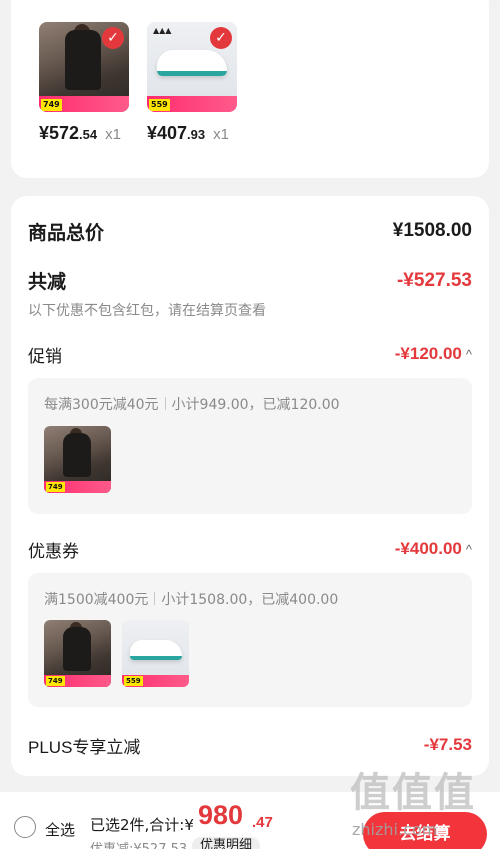 The width and height of the screenshot is (500, 849). Describe the element at coordinates (250, 600) in the screenshot. I see `coupon-subtotal: 小计1508.00，已减400.00` at that location.